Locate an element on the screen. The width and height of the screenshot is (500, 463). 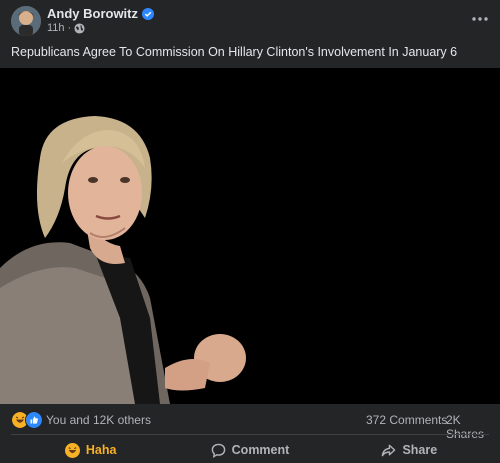
reaction-icons is located at coordinates (27, 420).